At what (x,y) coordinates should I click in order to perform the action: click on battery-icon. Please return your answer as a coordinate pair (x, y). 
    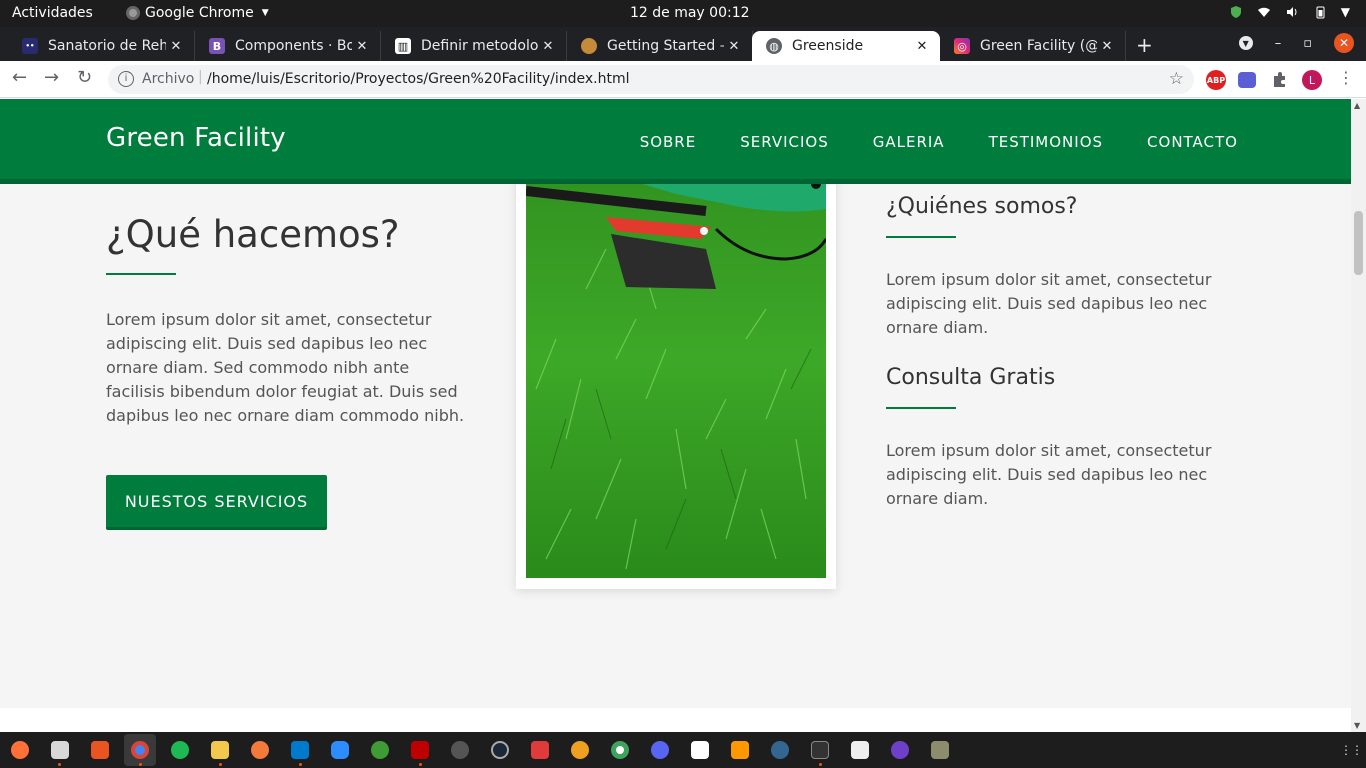
    Looking at the image, I should click on (1320, 12).